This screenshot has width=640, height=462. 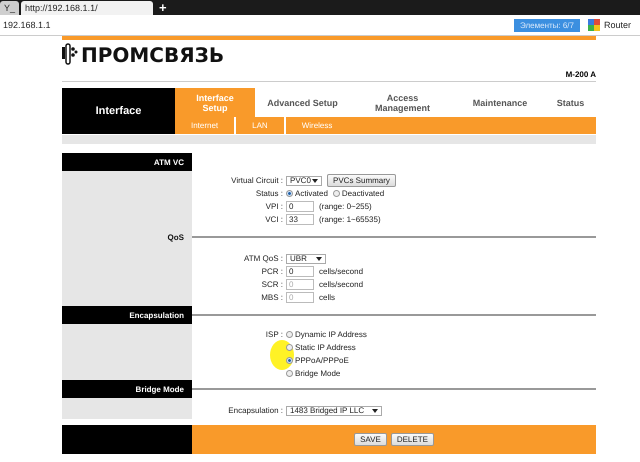 What do you see at coordinates (282, 355) in the screenshot?
I see `cursor-highlight` at bounding box center [282, 355].